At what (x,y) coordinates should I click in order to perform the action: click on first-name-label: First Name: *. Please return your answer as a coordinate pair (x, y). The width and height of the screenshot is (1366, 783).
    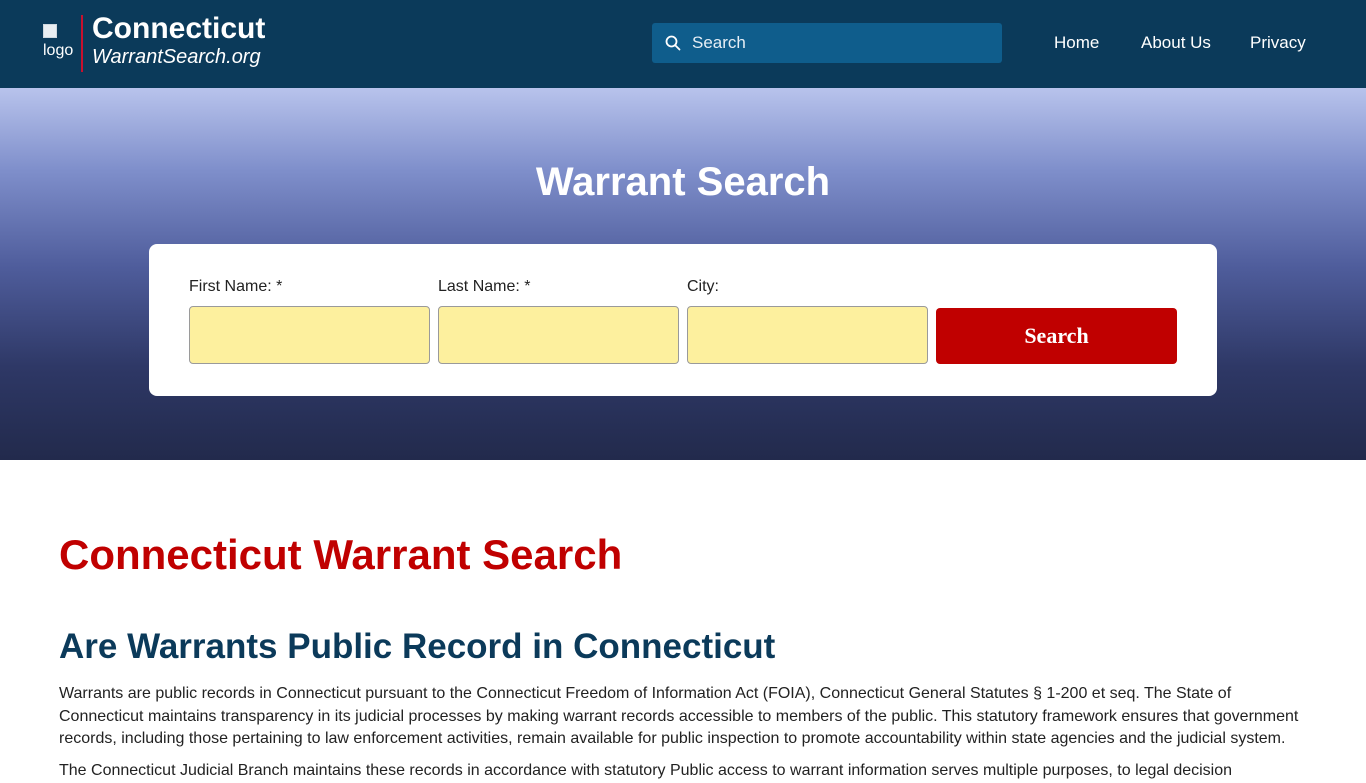
    Looking at the image, I should click on (236, 286).